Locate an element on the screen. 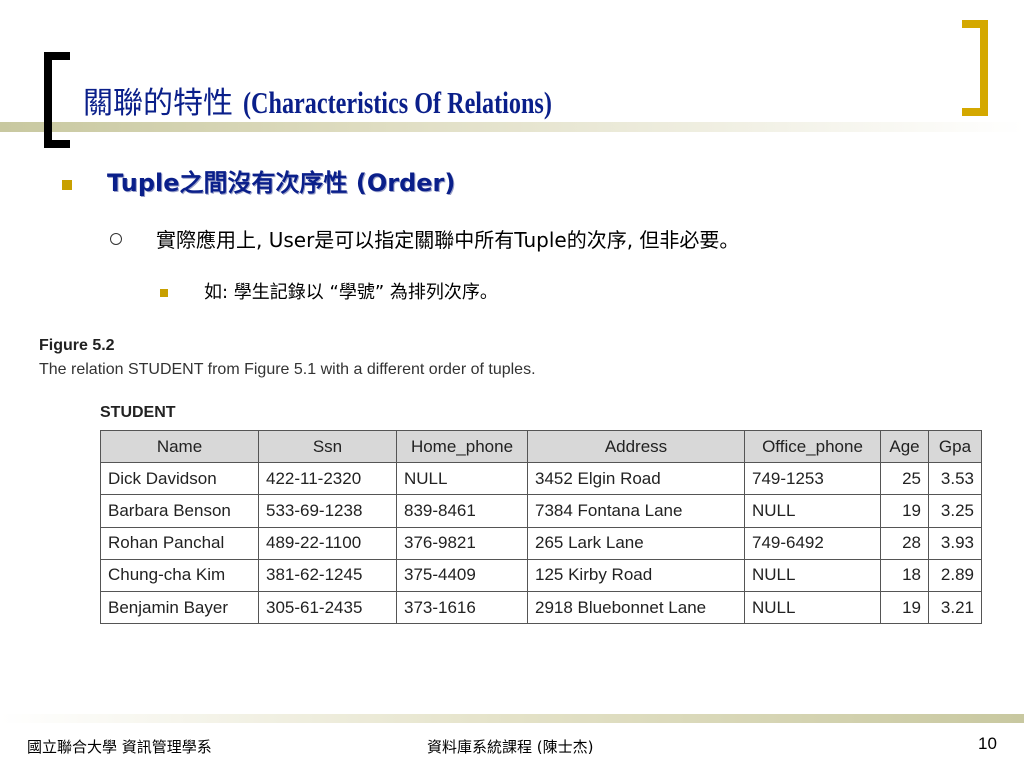 This screenshot has width=1024, height=768. table-cell: 839-8461 is located at coordinates (462, 511).